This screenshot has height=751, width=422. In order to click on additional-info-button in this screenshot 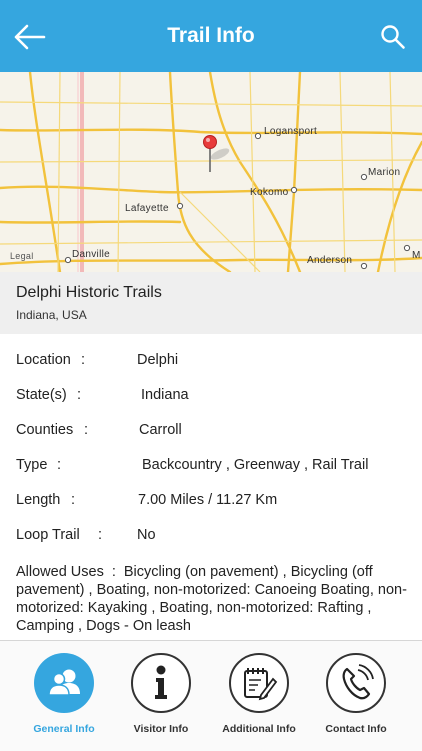, I will do `click(259, 683)`.